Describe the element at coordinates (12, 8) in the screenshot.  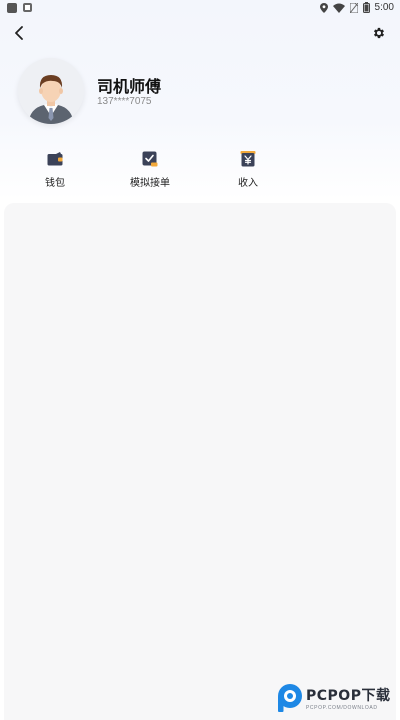
I see `notification-square-icon` at that location.